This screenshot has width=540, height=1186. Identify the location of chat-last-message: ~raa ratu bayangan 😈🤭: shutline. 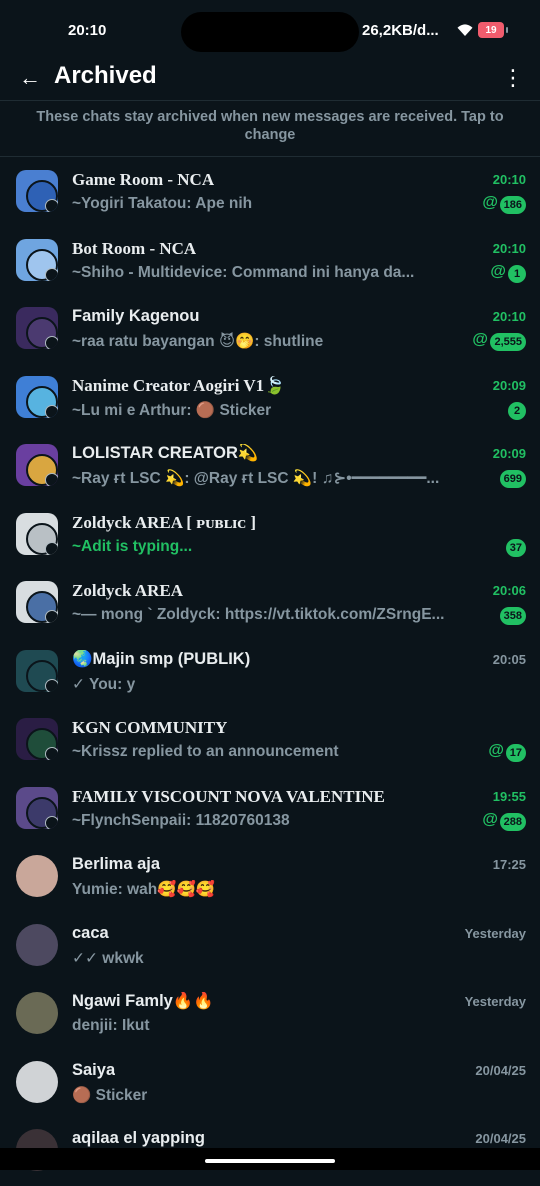
(198, 341).